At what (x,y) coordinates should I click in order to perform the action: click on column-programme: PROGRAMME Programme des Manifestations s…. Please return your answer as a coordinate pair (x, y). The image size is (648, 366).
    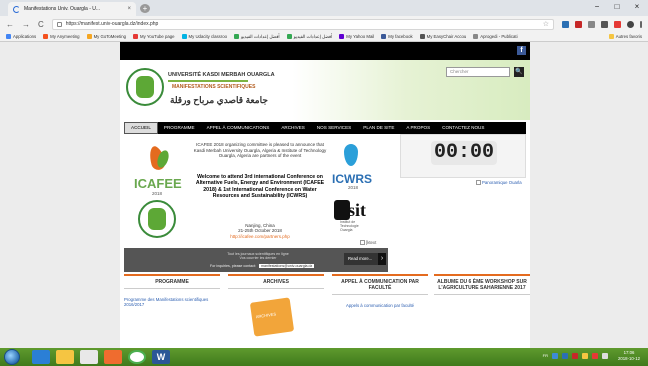
    Looking at the image, I should click on (172, 290).